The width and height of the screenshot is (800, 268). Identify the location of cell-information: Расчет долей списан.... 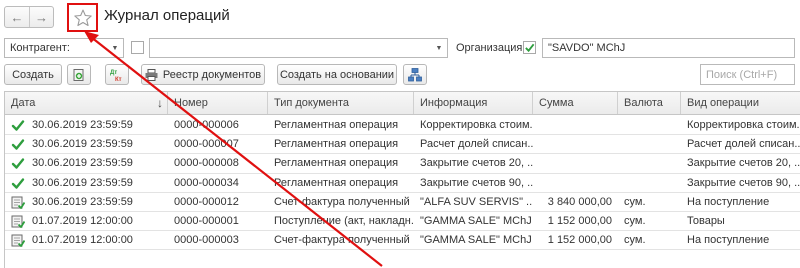
(476, 144).